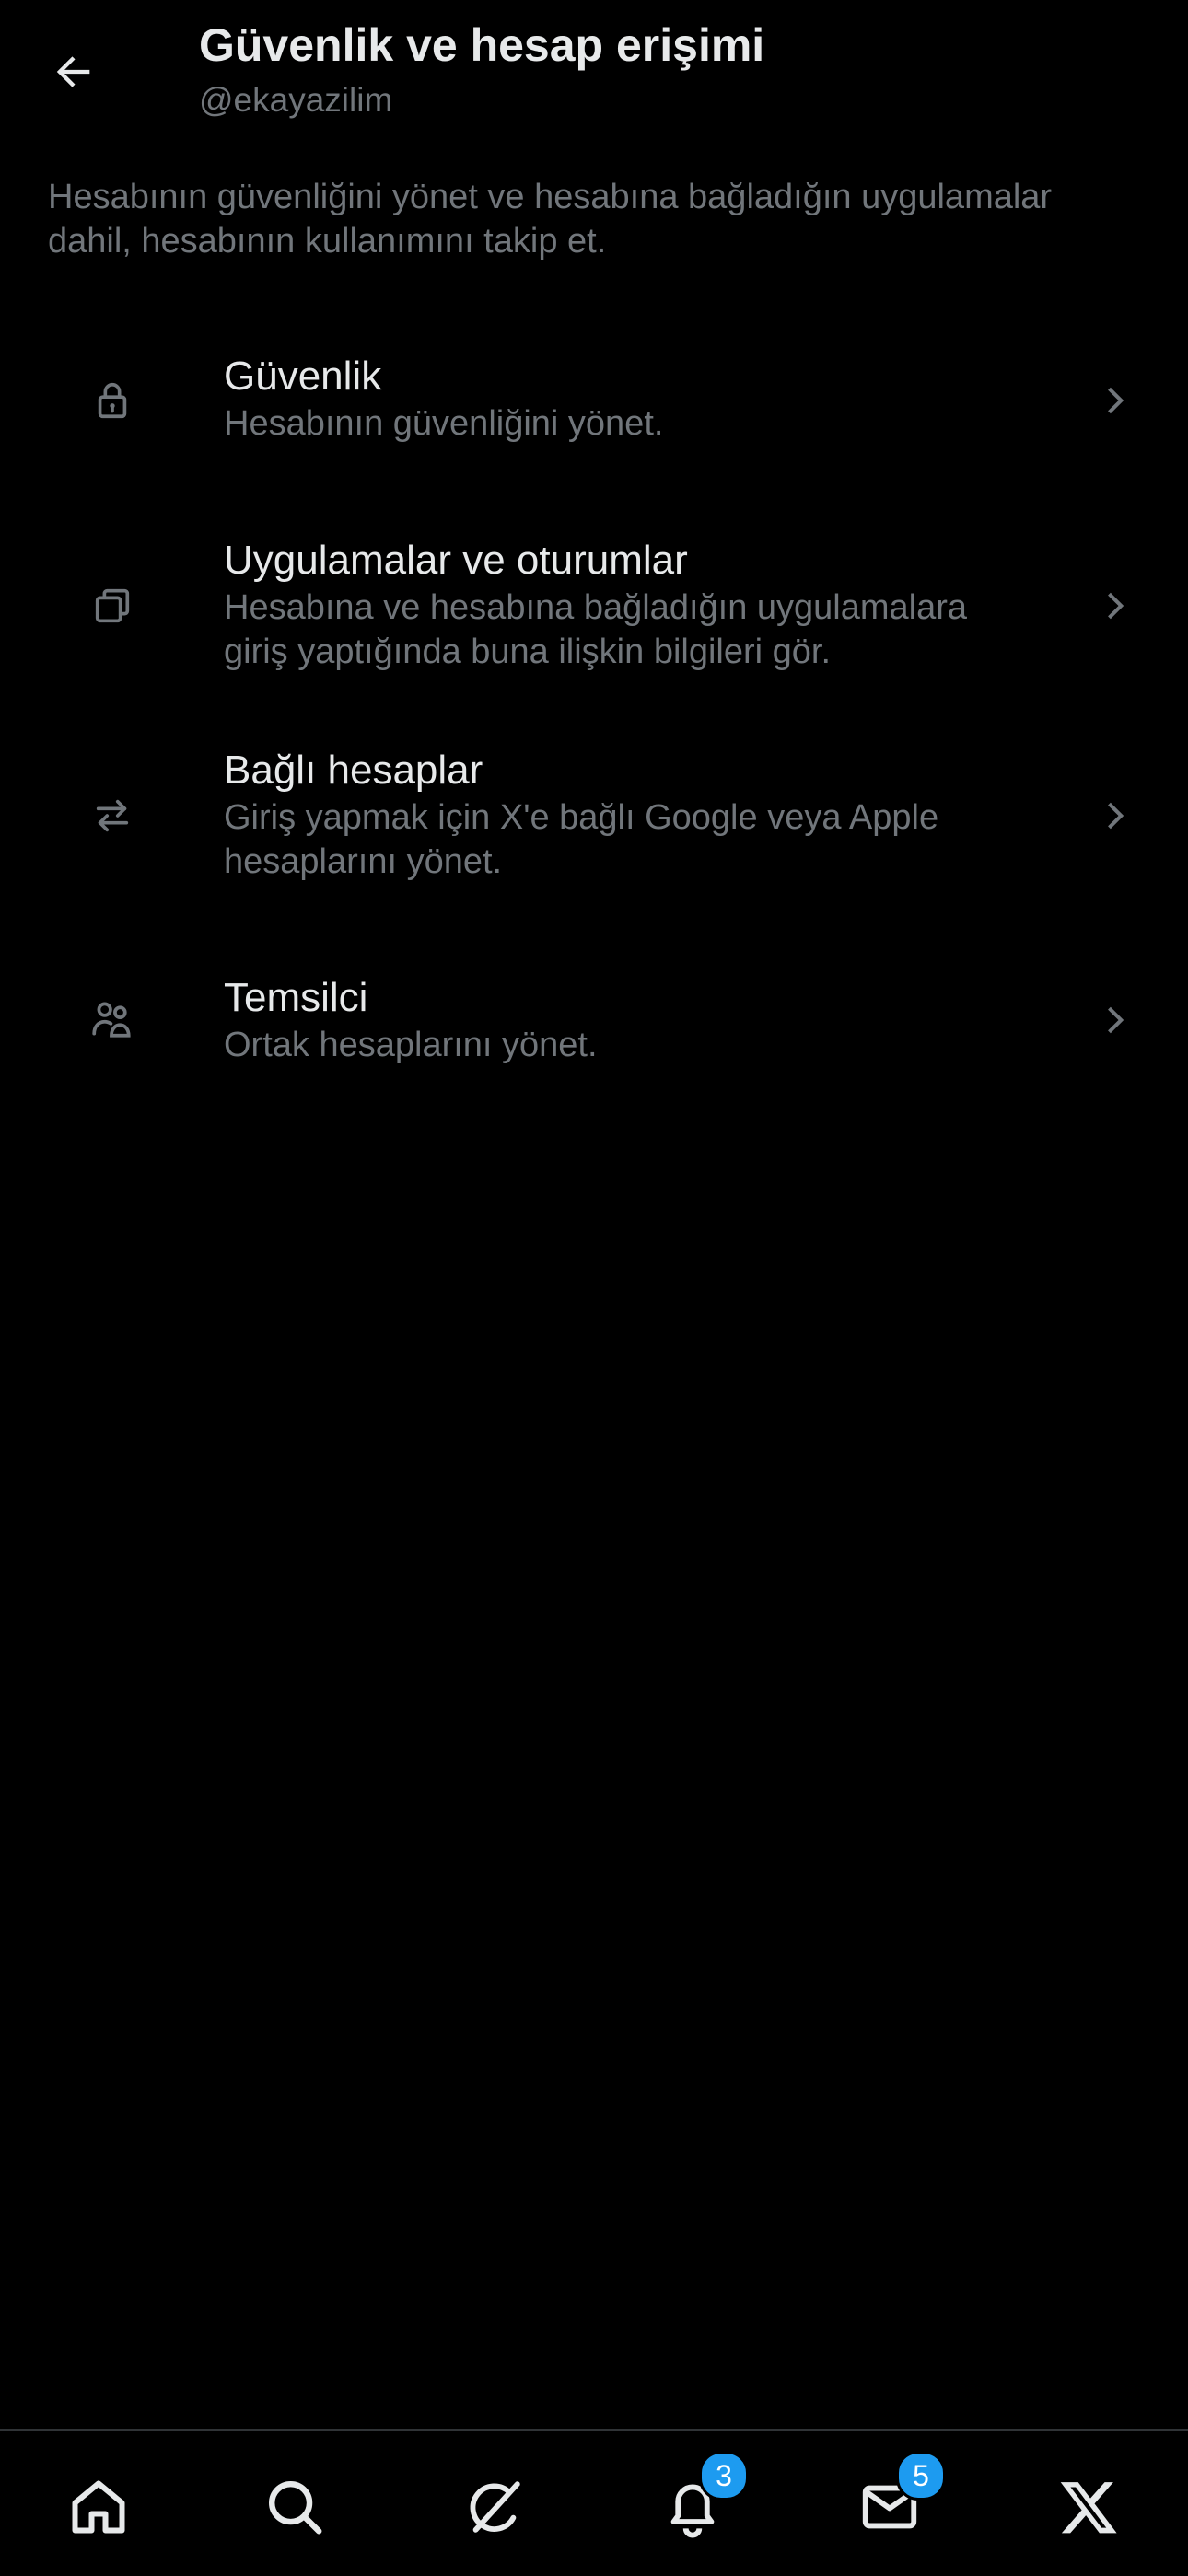 This screenshot has height=2576, width=1188. I want to click on menu-item-title: Güvenlik, so click(303, 376).